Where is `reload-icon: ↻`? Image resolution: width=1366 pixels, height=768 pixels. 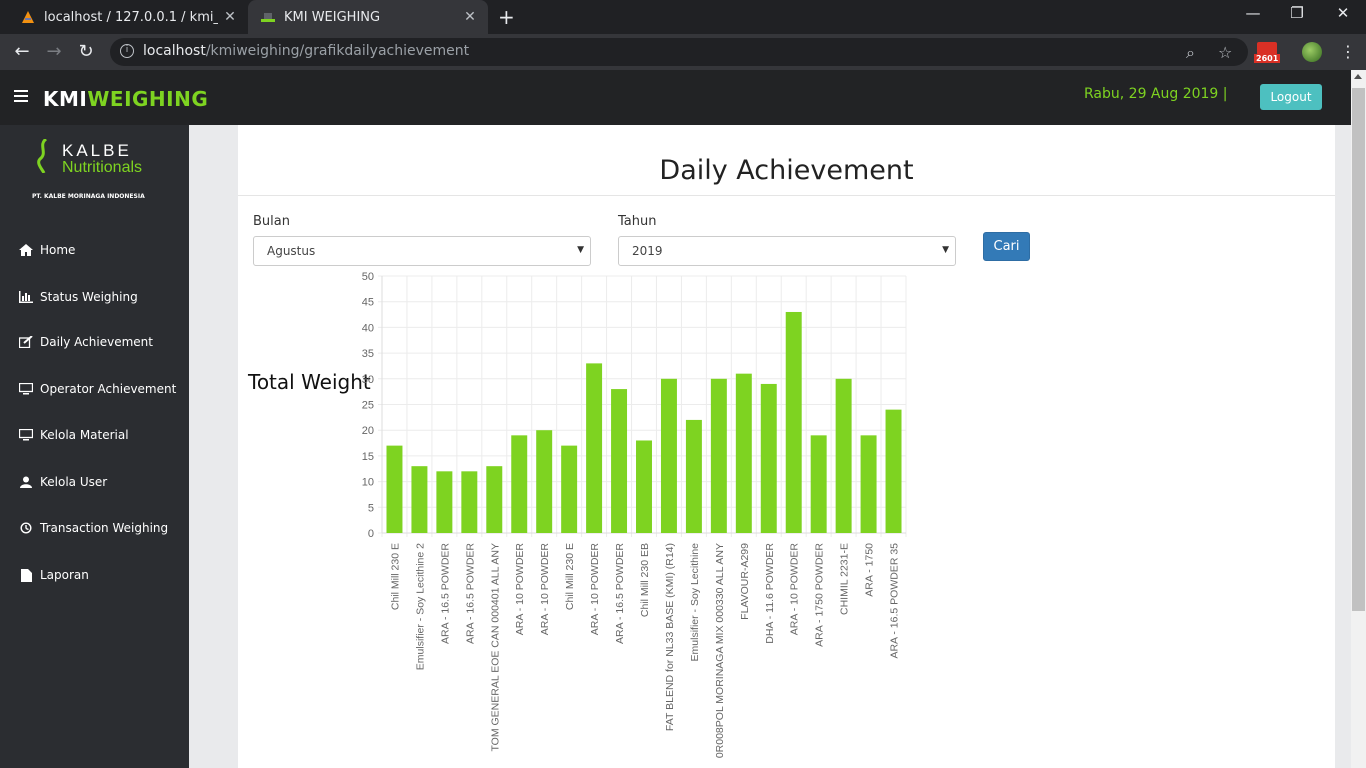 reload-icon: ↻ is located at coordinates (86, 52).